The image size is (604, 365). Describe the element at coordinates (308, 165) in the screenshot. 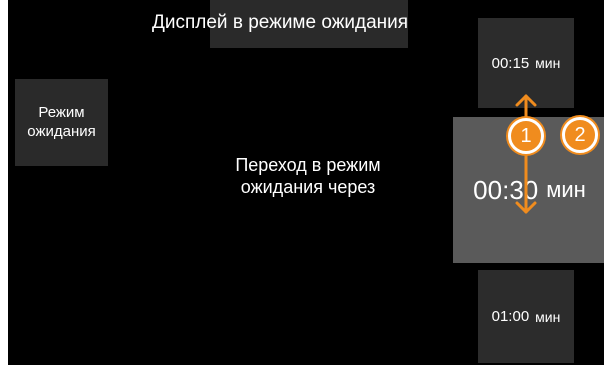

I see `transition-label-line1: Переход в режим` at that location.